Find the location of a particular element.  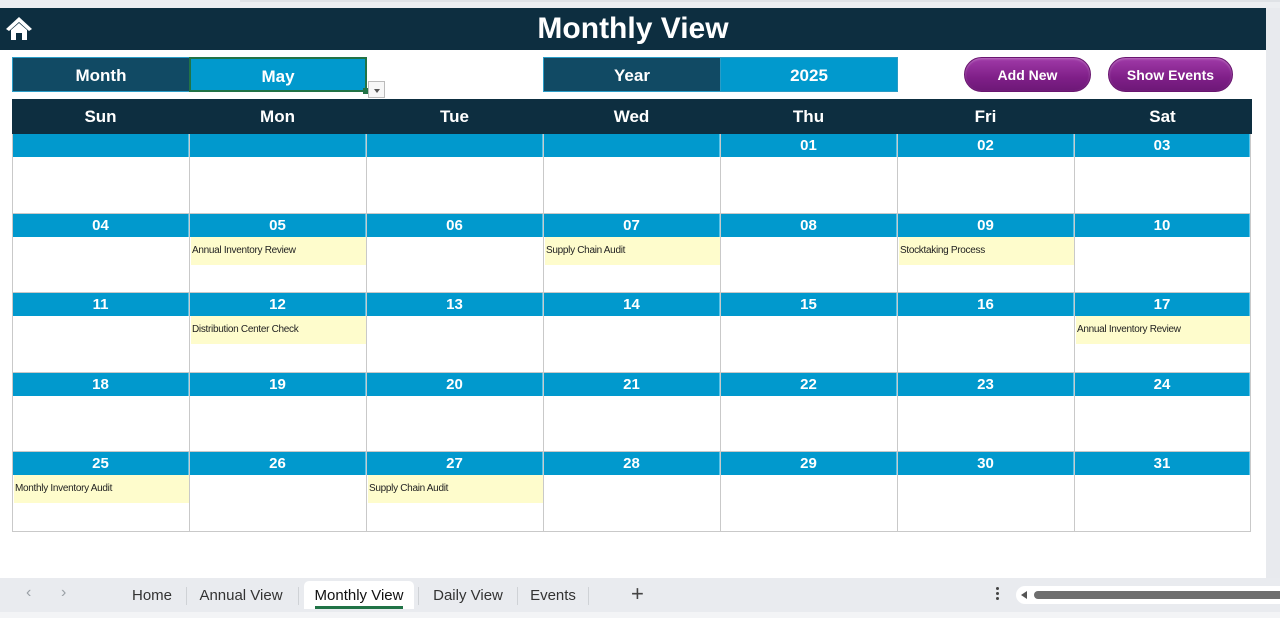

add-sheet-button: + is located at coordinates (637, 594).